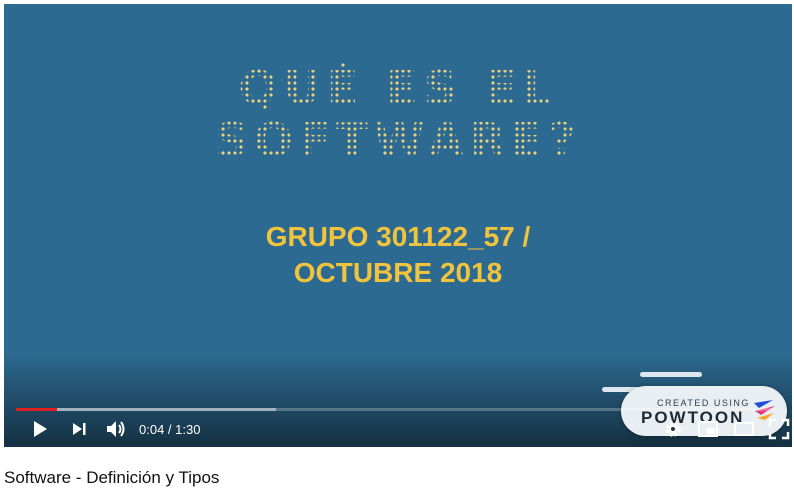 The height and width of the screenshot is (496, 794). What do you see at coordinates (398, 429) in the screenshot?
I see `player-controls: 0:04 / 1:30` at bounding box center [398, 429].